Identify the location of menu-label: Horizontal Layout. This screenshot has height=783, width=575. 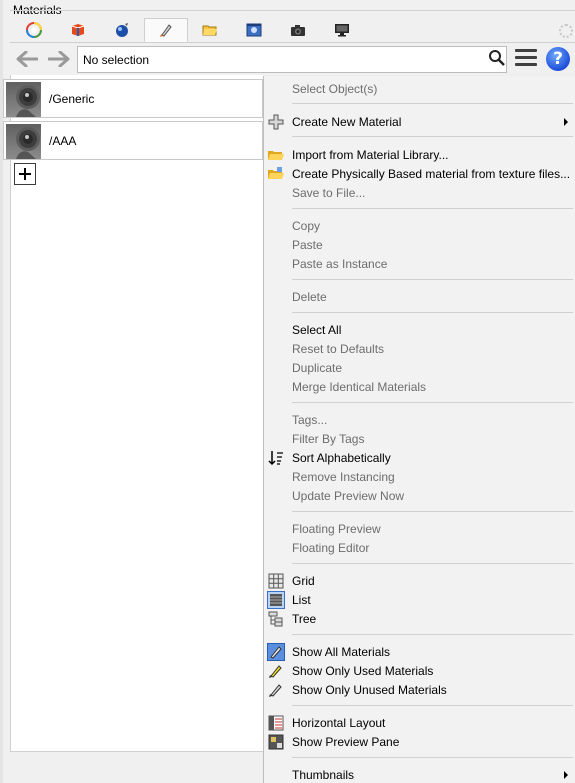
(339, 723).